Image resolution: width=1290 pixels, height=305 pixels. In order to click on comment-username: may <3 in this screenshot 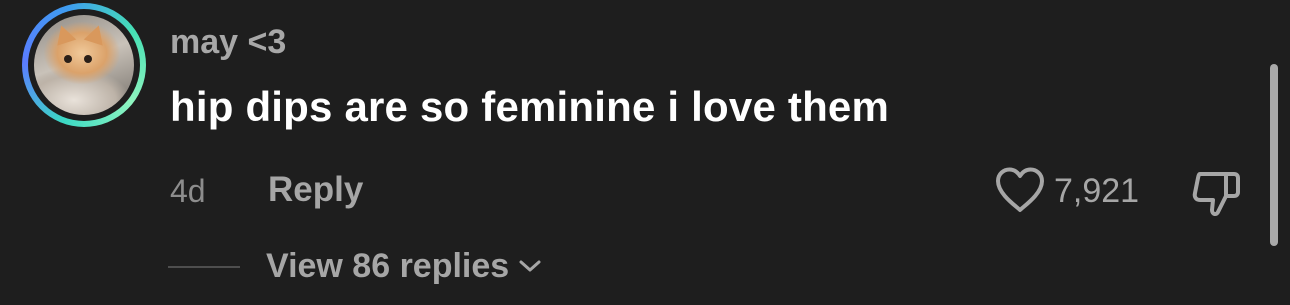, I will do `click(228, 42)`.